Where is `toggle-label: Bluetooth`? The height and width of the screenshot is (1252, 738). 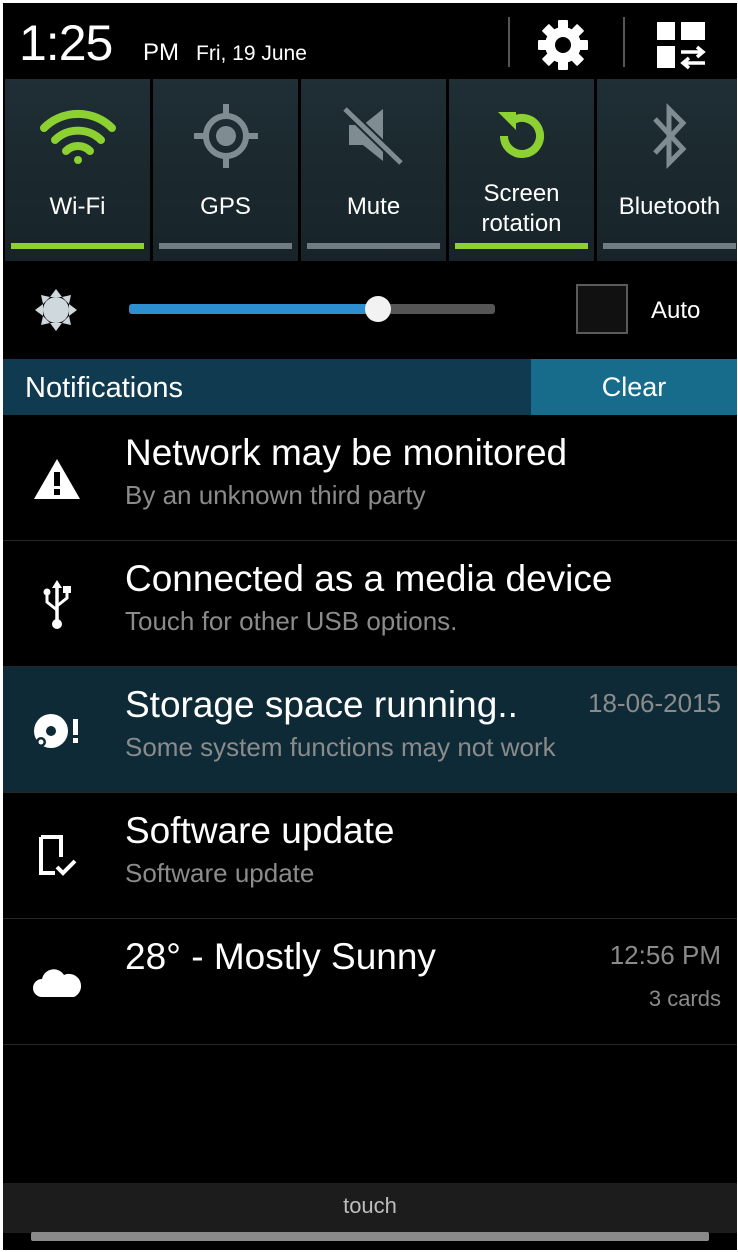
toggle-label: Bluetooth is located at coordinates (669, 206).